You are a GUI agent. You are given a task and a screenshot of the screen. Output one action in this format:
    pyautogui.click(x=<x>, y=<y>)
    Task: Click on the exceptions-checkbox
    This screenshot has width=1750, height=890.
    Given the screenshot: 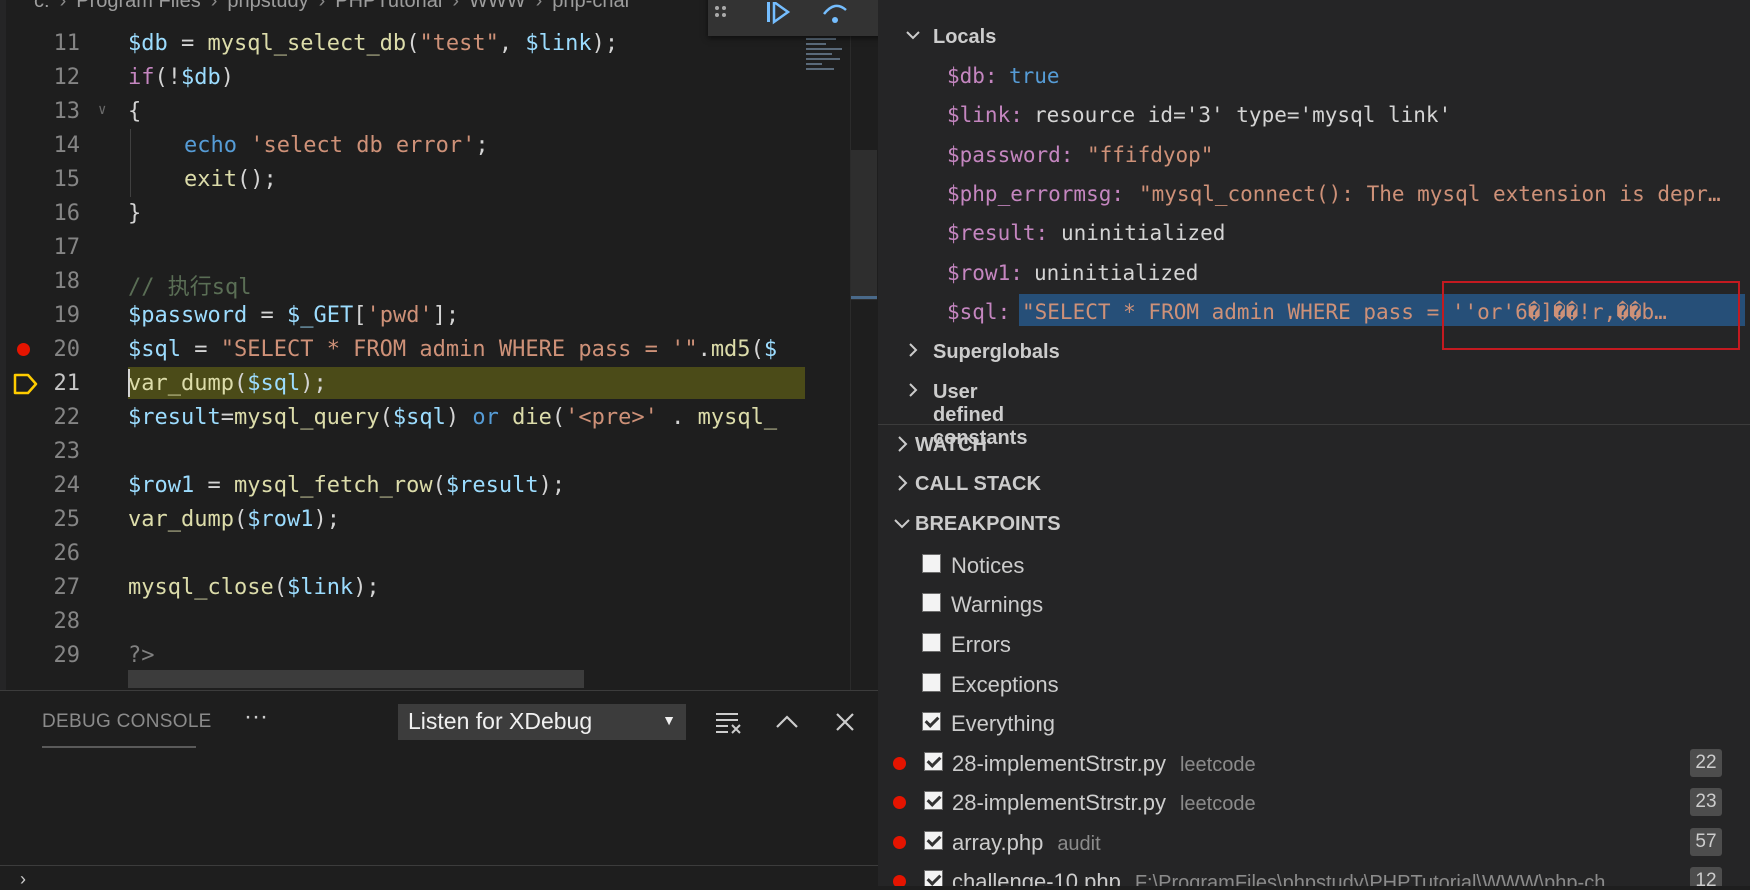 What is the action you would take?
    pyautogui.click(x=931, y=682)
    